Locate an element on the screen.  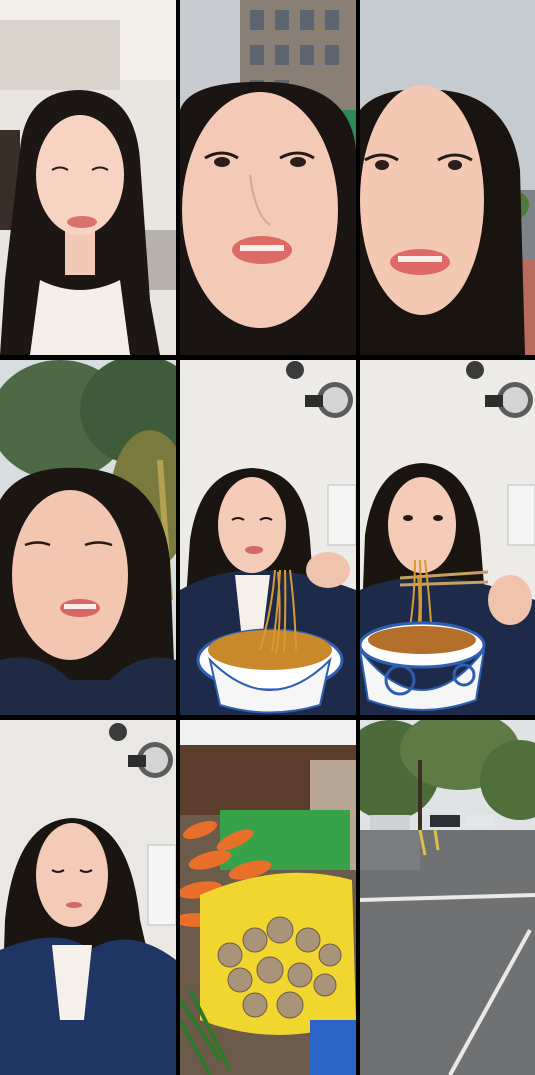
photo-selfie-closeup-building: 天 is located at coordinates (268, 177).